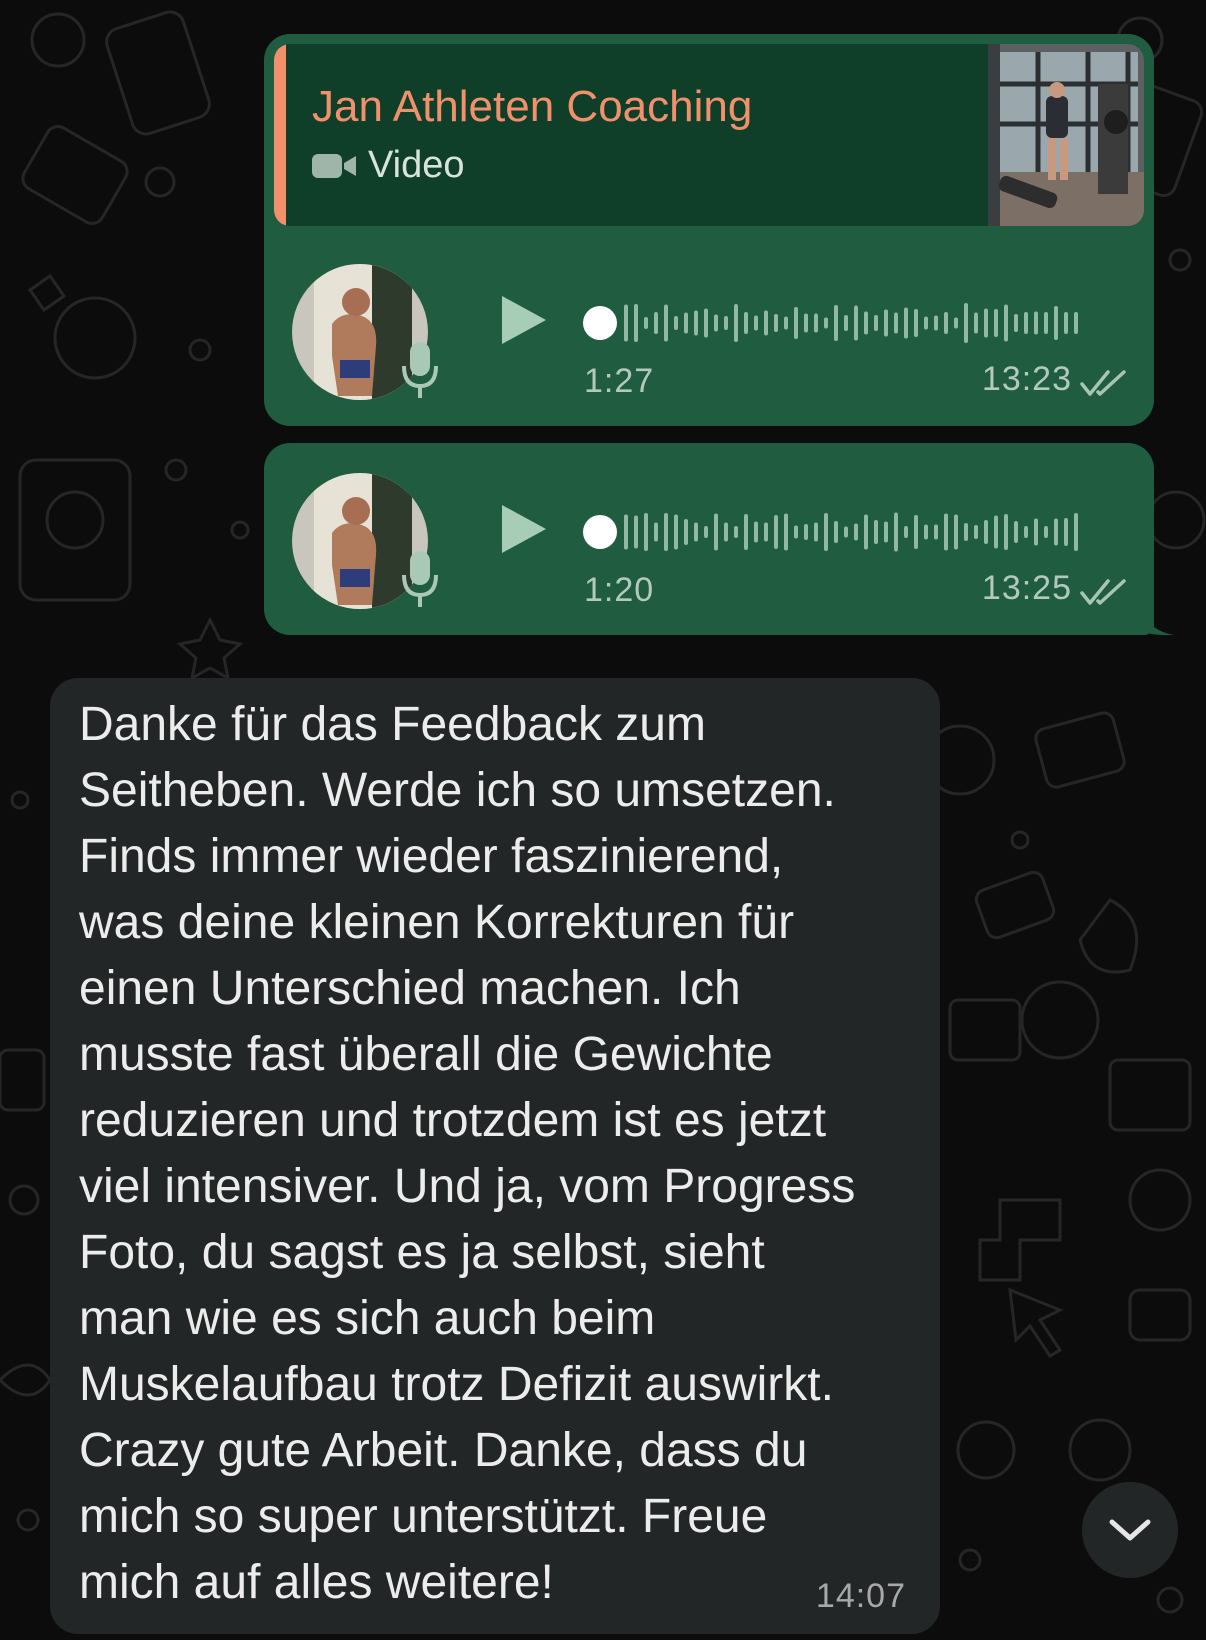 This screenshot has height=1640, width=1206. What do you see at coordinates (456, 1384) in the screenshot?
I see `message-line: Muskelaufbau trotz Defizit auswirkt.` at bounding box center [456, 1384].